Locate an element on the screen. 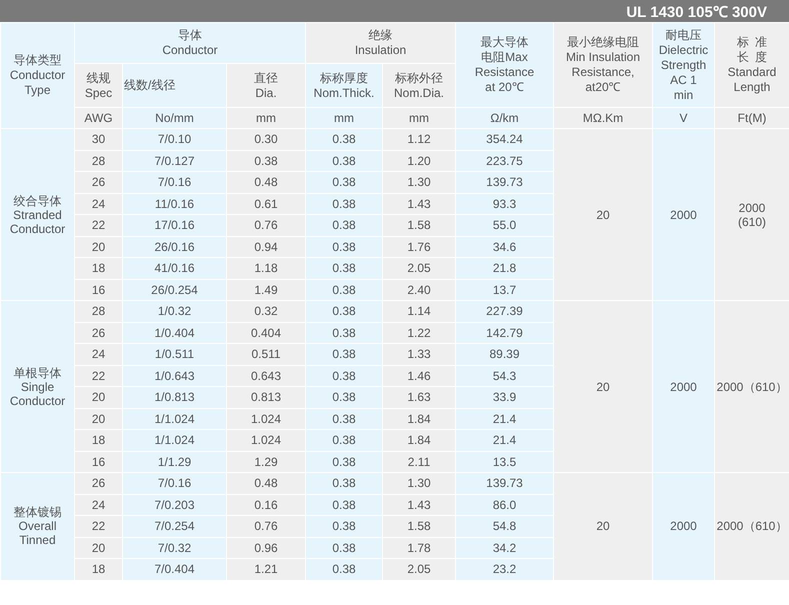 This screenshot has width=789, height=605. header-cell: 绝缘 Insulation is located at coordinates (381, 43).